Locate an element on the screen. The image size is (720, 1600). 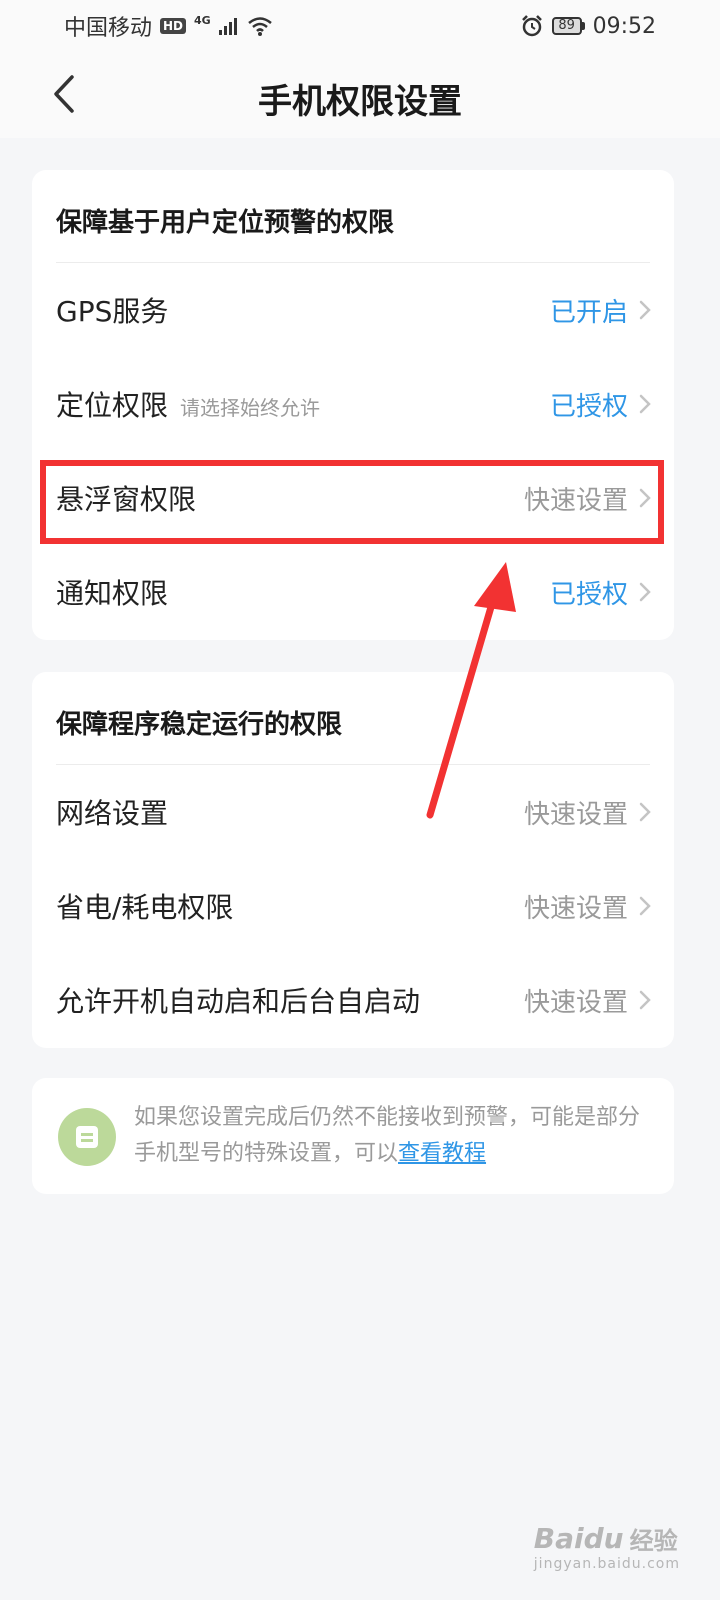
row-label: 定位权限 is located at coordinates (112, 405).